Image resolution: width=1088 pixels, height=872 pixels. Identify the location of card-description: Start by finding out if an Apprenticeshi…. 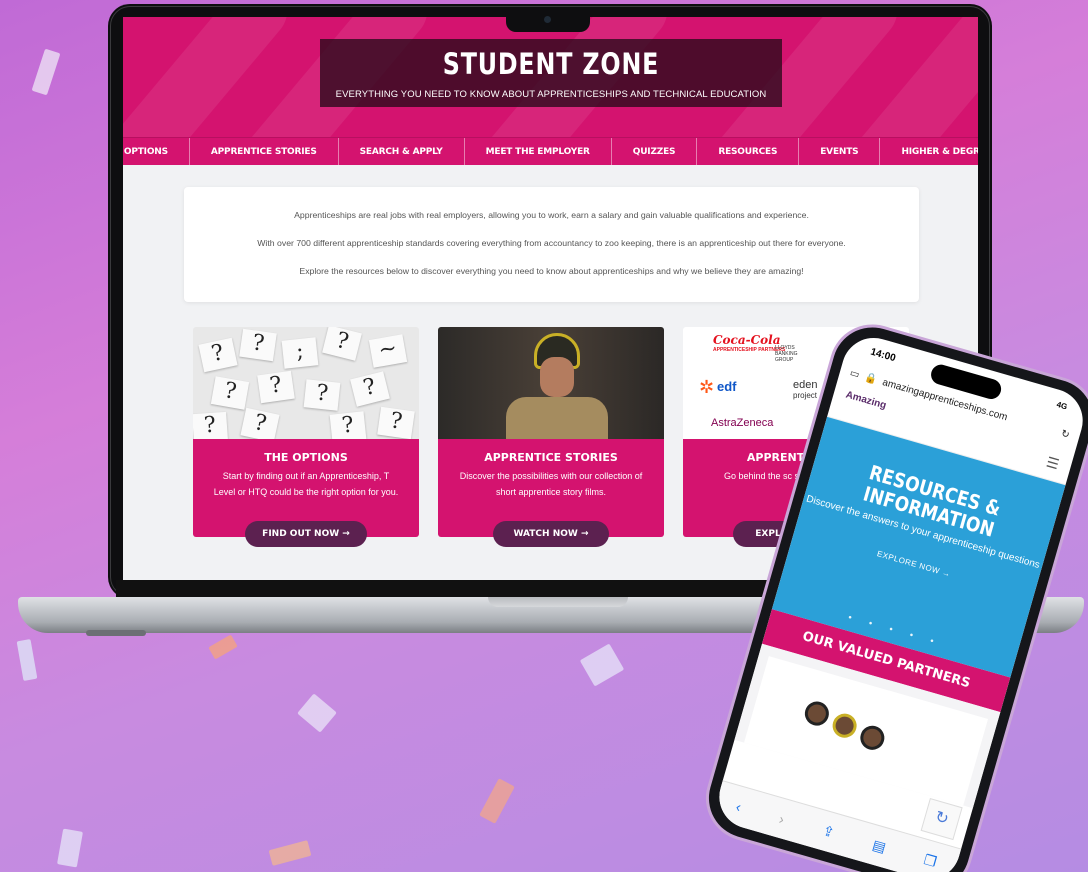
(306, 484).